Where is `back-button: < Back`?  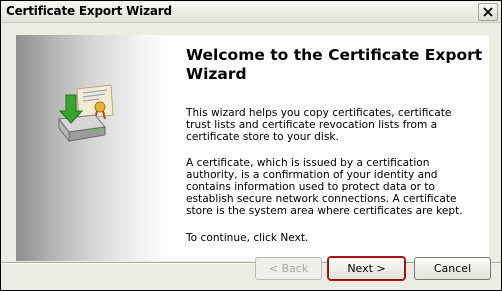 back-button: < Back is located at coordinates (288, 268).